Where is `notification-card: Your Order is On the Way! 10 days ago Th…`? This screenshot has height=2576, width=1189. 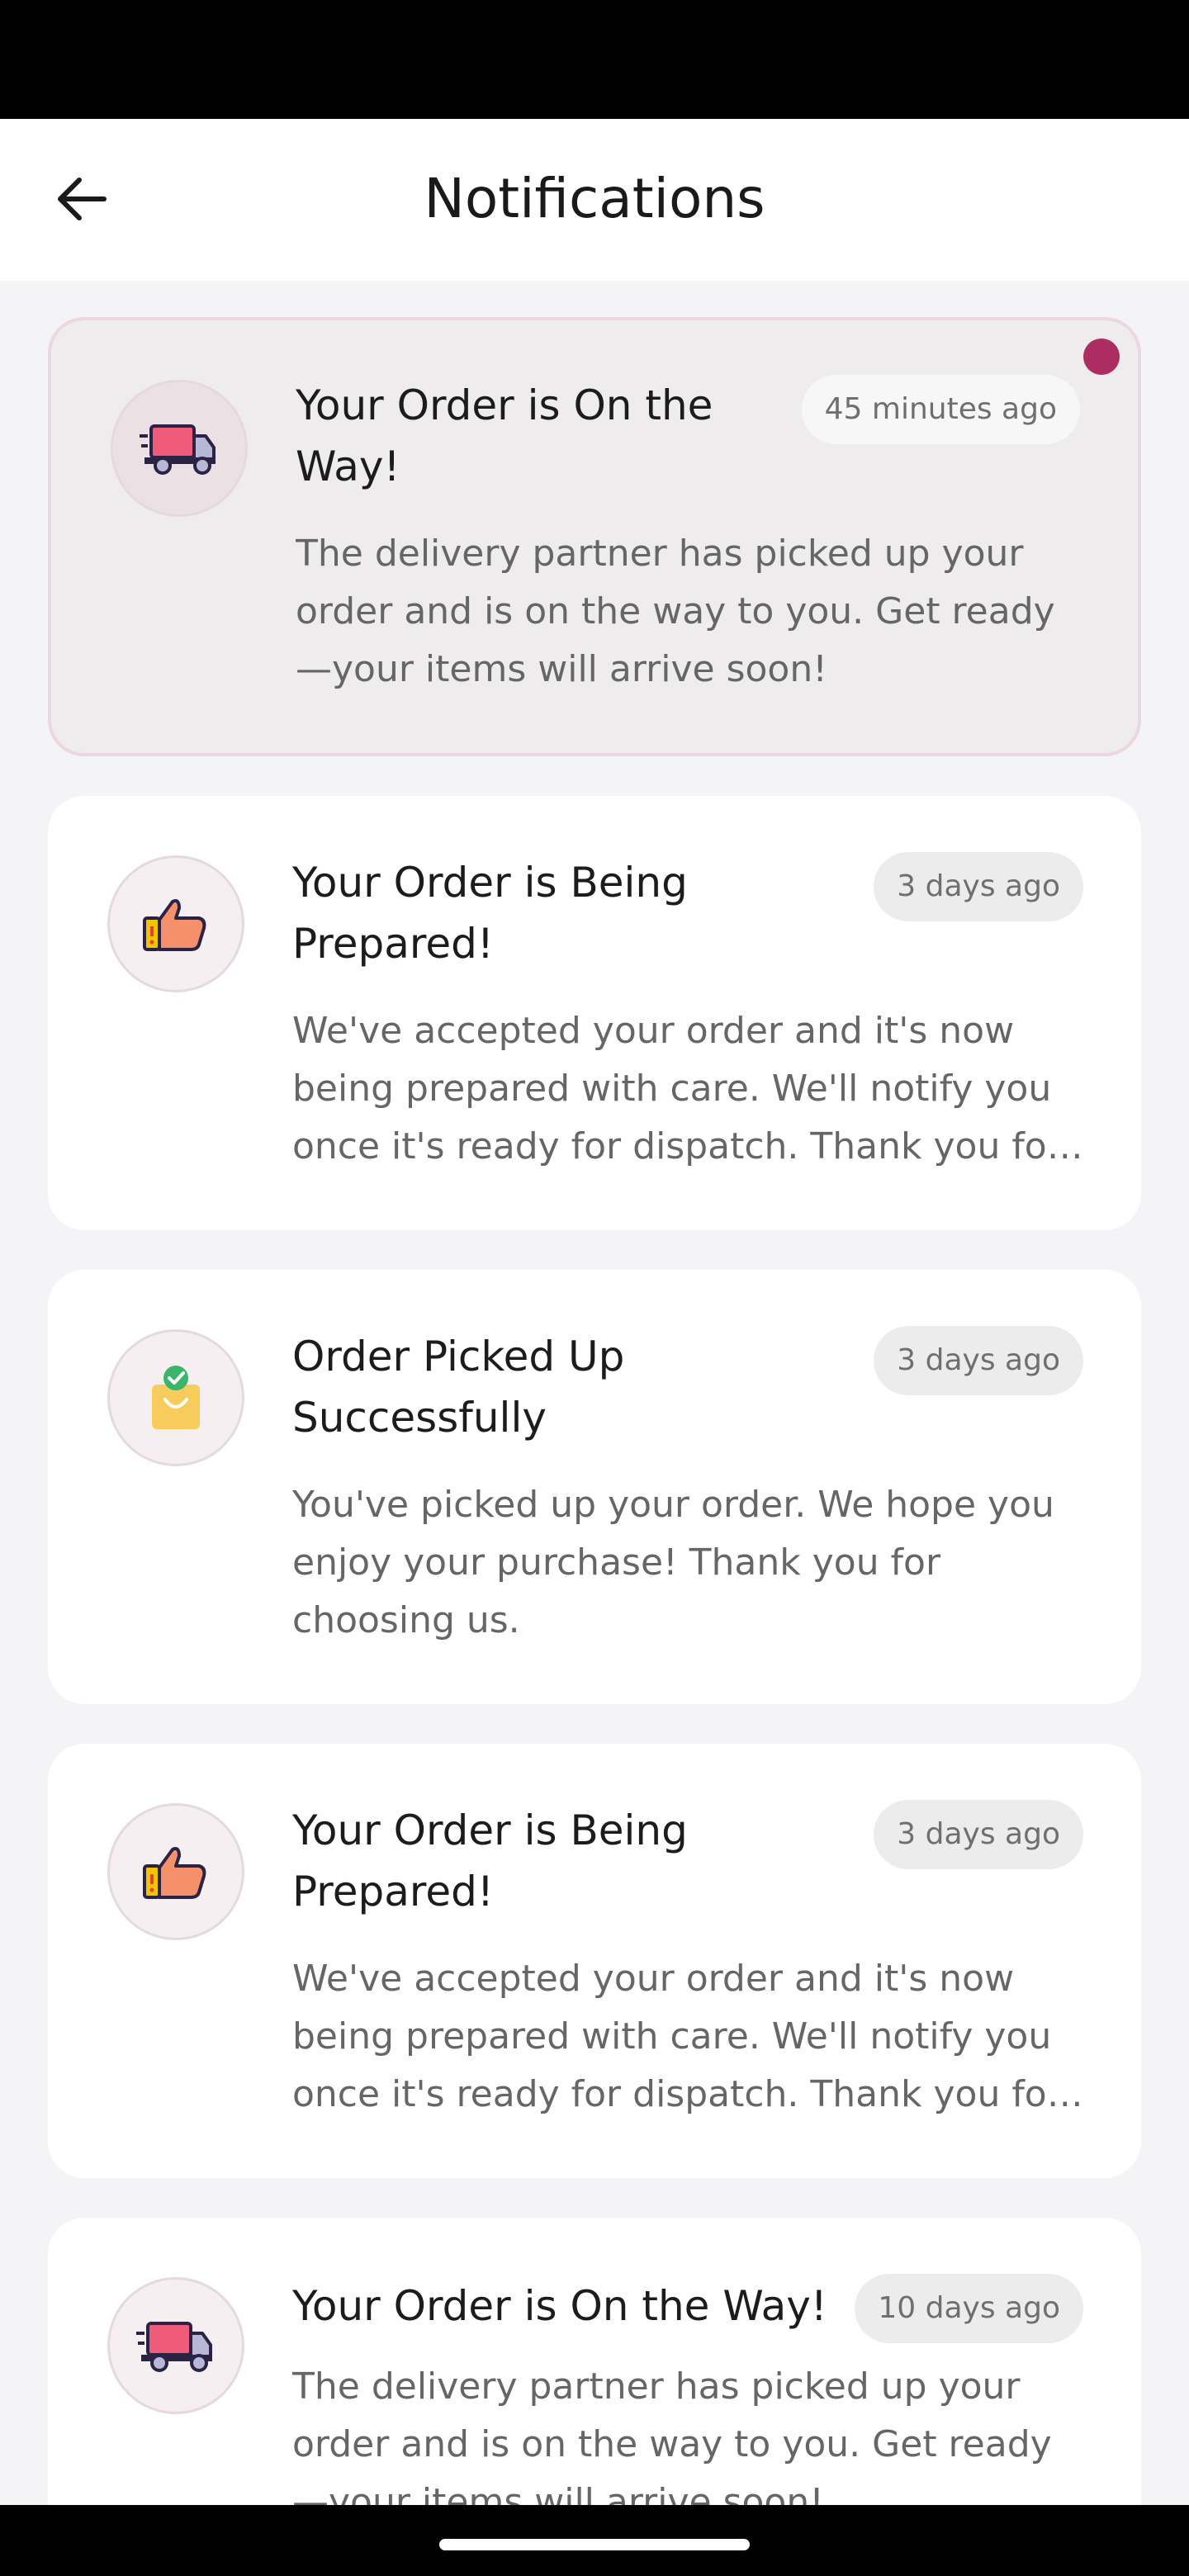
notification-card: Your Order is On the Way! 10 days ago Th… is located at coordinates (594, 2361).